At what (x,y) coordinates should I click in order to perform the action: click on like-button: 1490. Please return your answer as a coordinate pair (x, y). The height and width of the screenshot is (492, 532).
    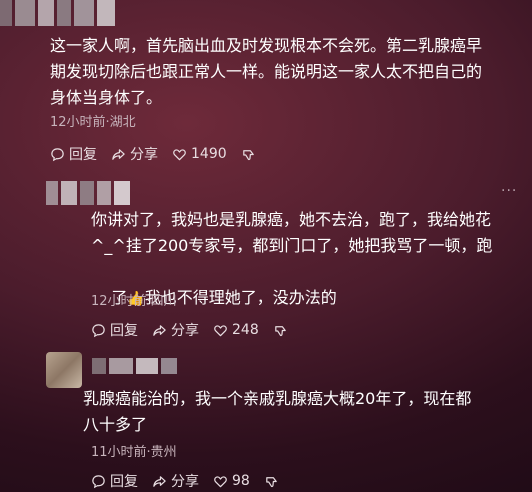
    Looking at the image, I should click on (199, 154).